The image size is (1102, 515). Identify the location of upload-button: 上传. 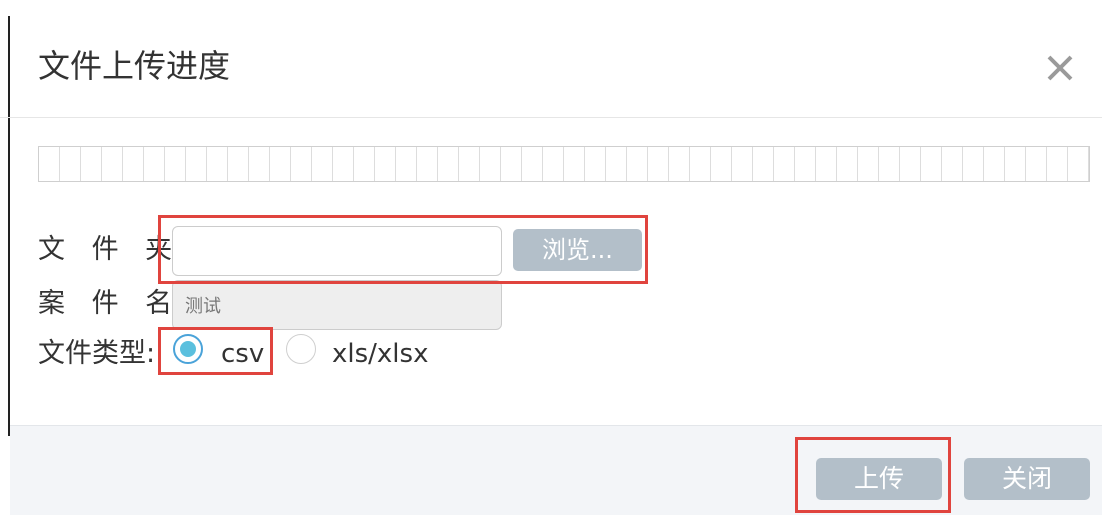
(879, 479).